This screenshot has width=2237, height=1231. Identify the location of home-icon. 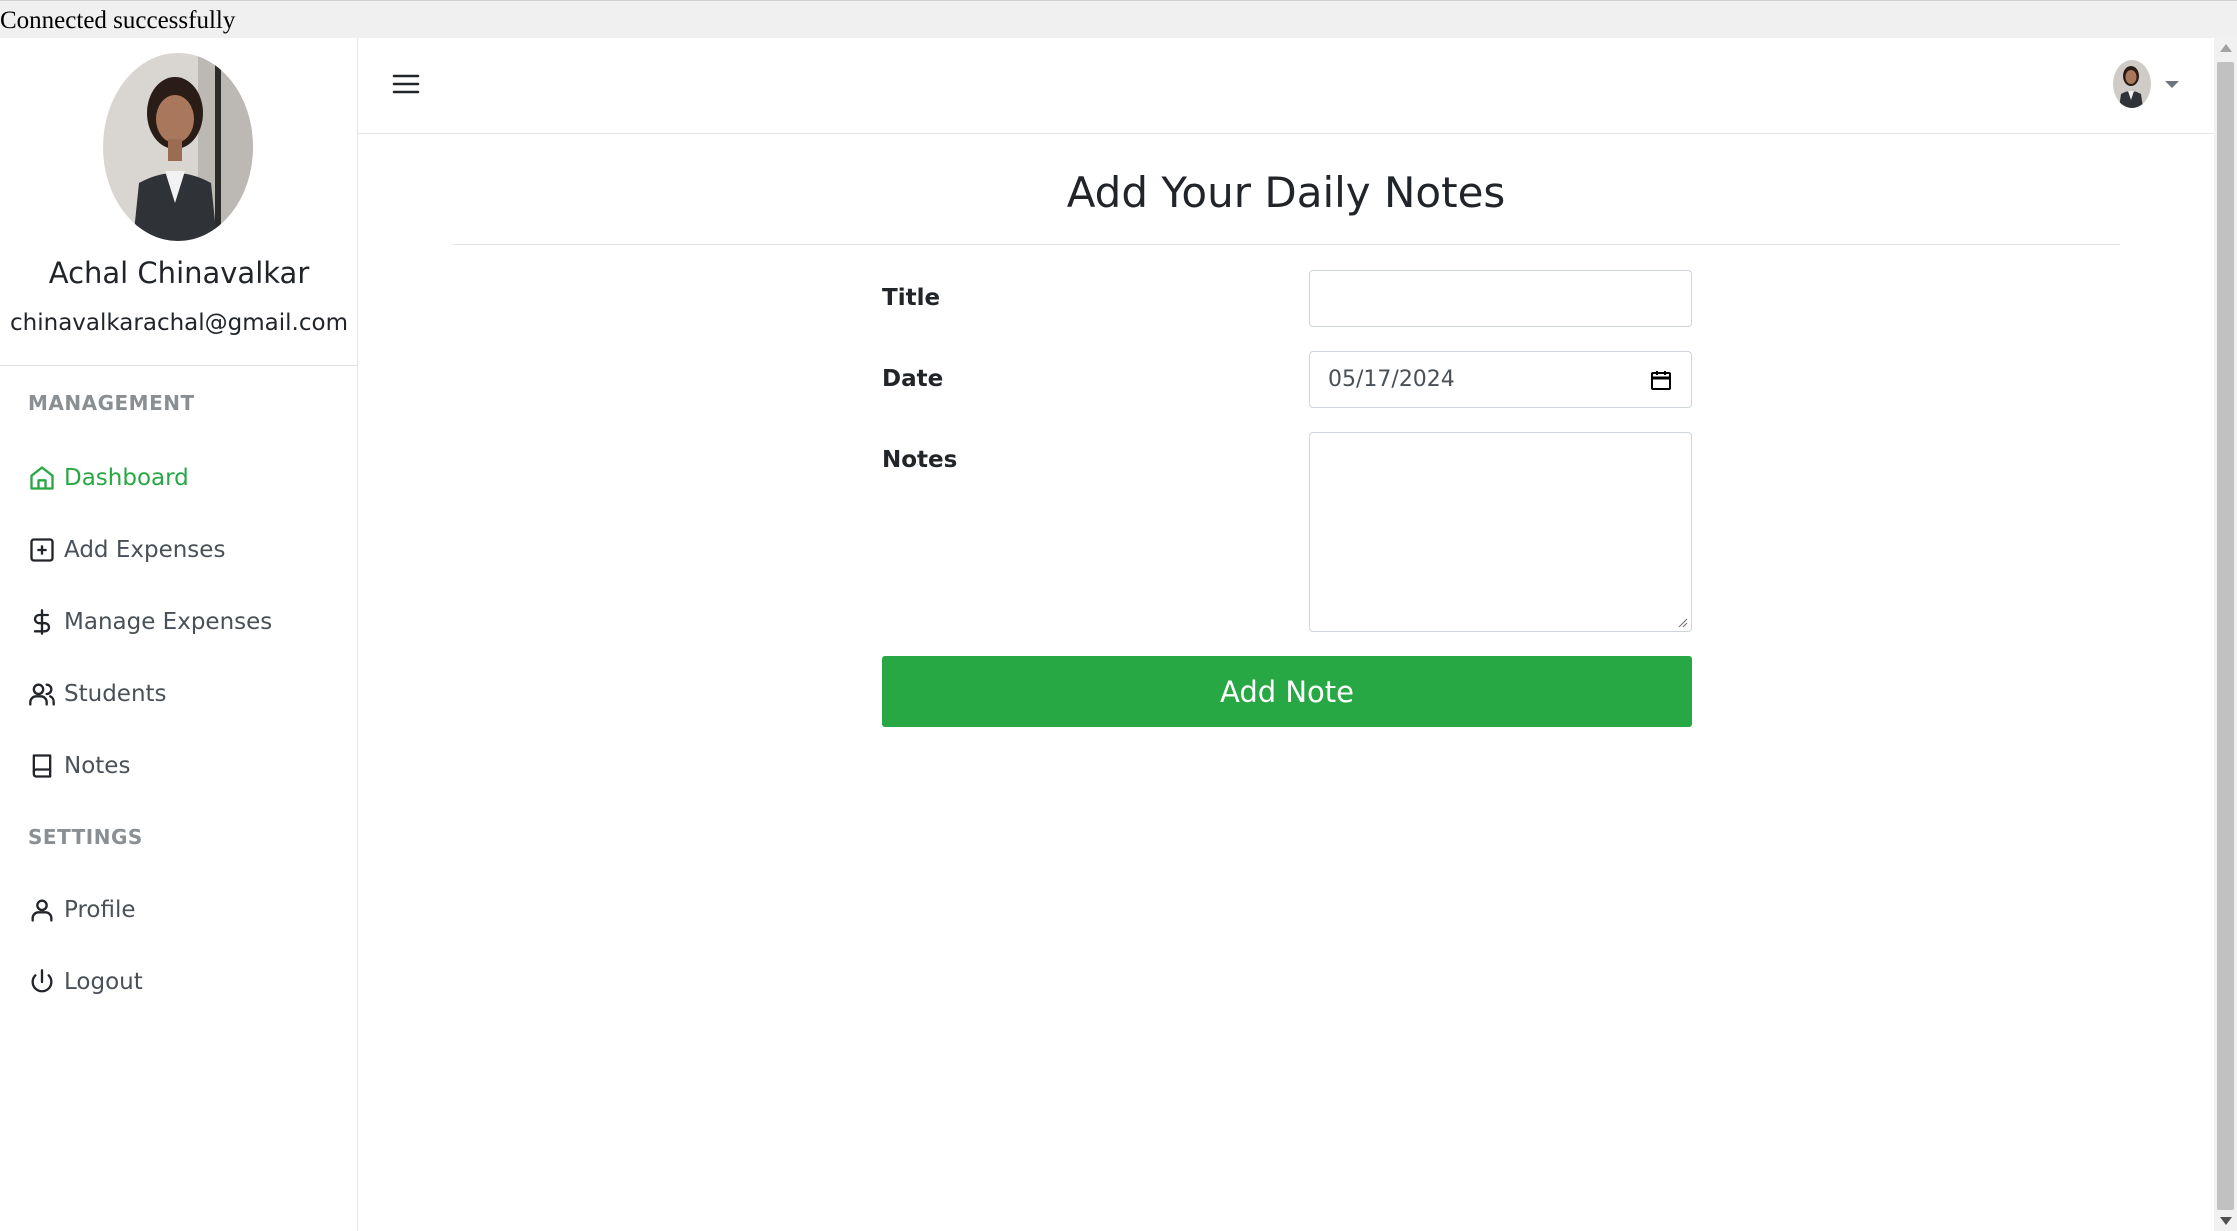
(42, 478).